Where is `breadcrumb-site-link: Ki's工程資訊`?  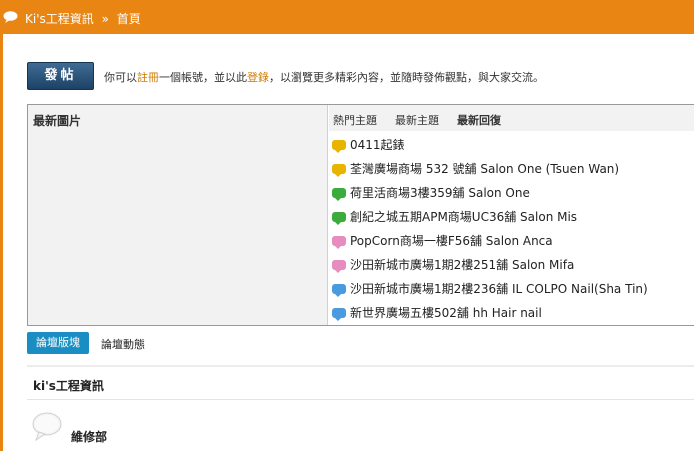 breadcrumb-site-link: Ki's工程資訊 is located at coordinates (59, 19).